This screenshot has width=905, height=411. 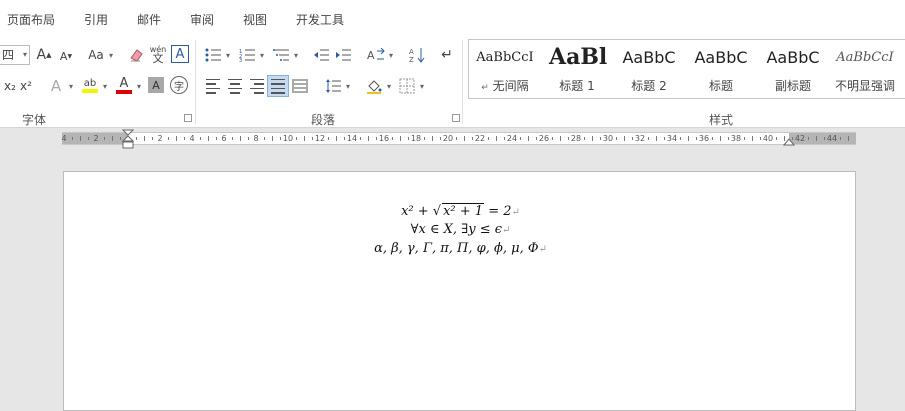 What do you see at coordinates (343, 55) in the screenshot?
I see `increase-indent-button` at bounding box center [343, 55].